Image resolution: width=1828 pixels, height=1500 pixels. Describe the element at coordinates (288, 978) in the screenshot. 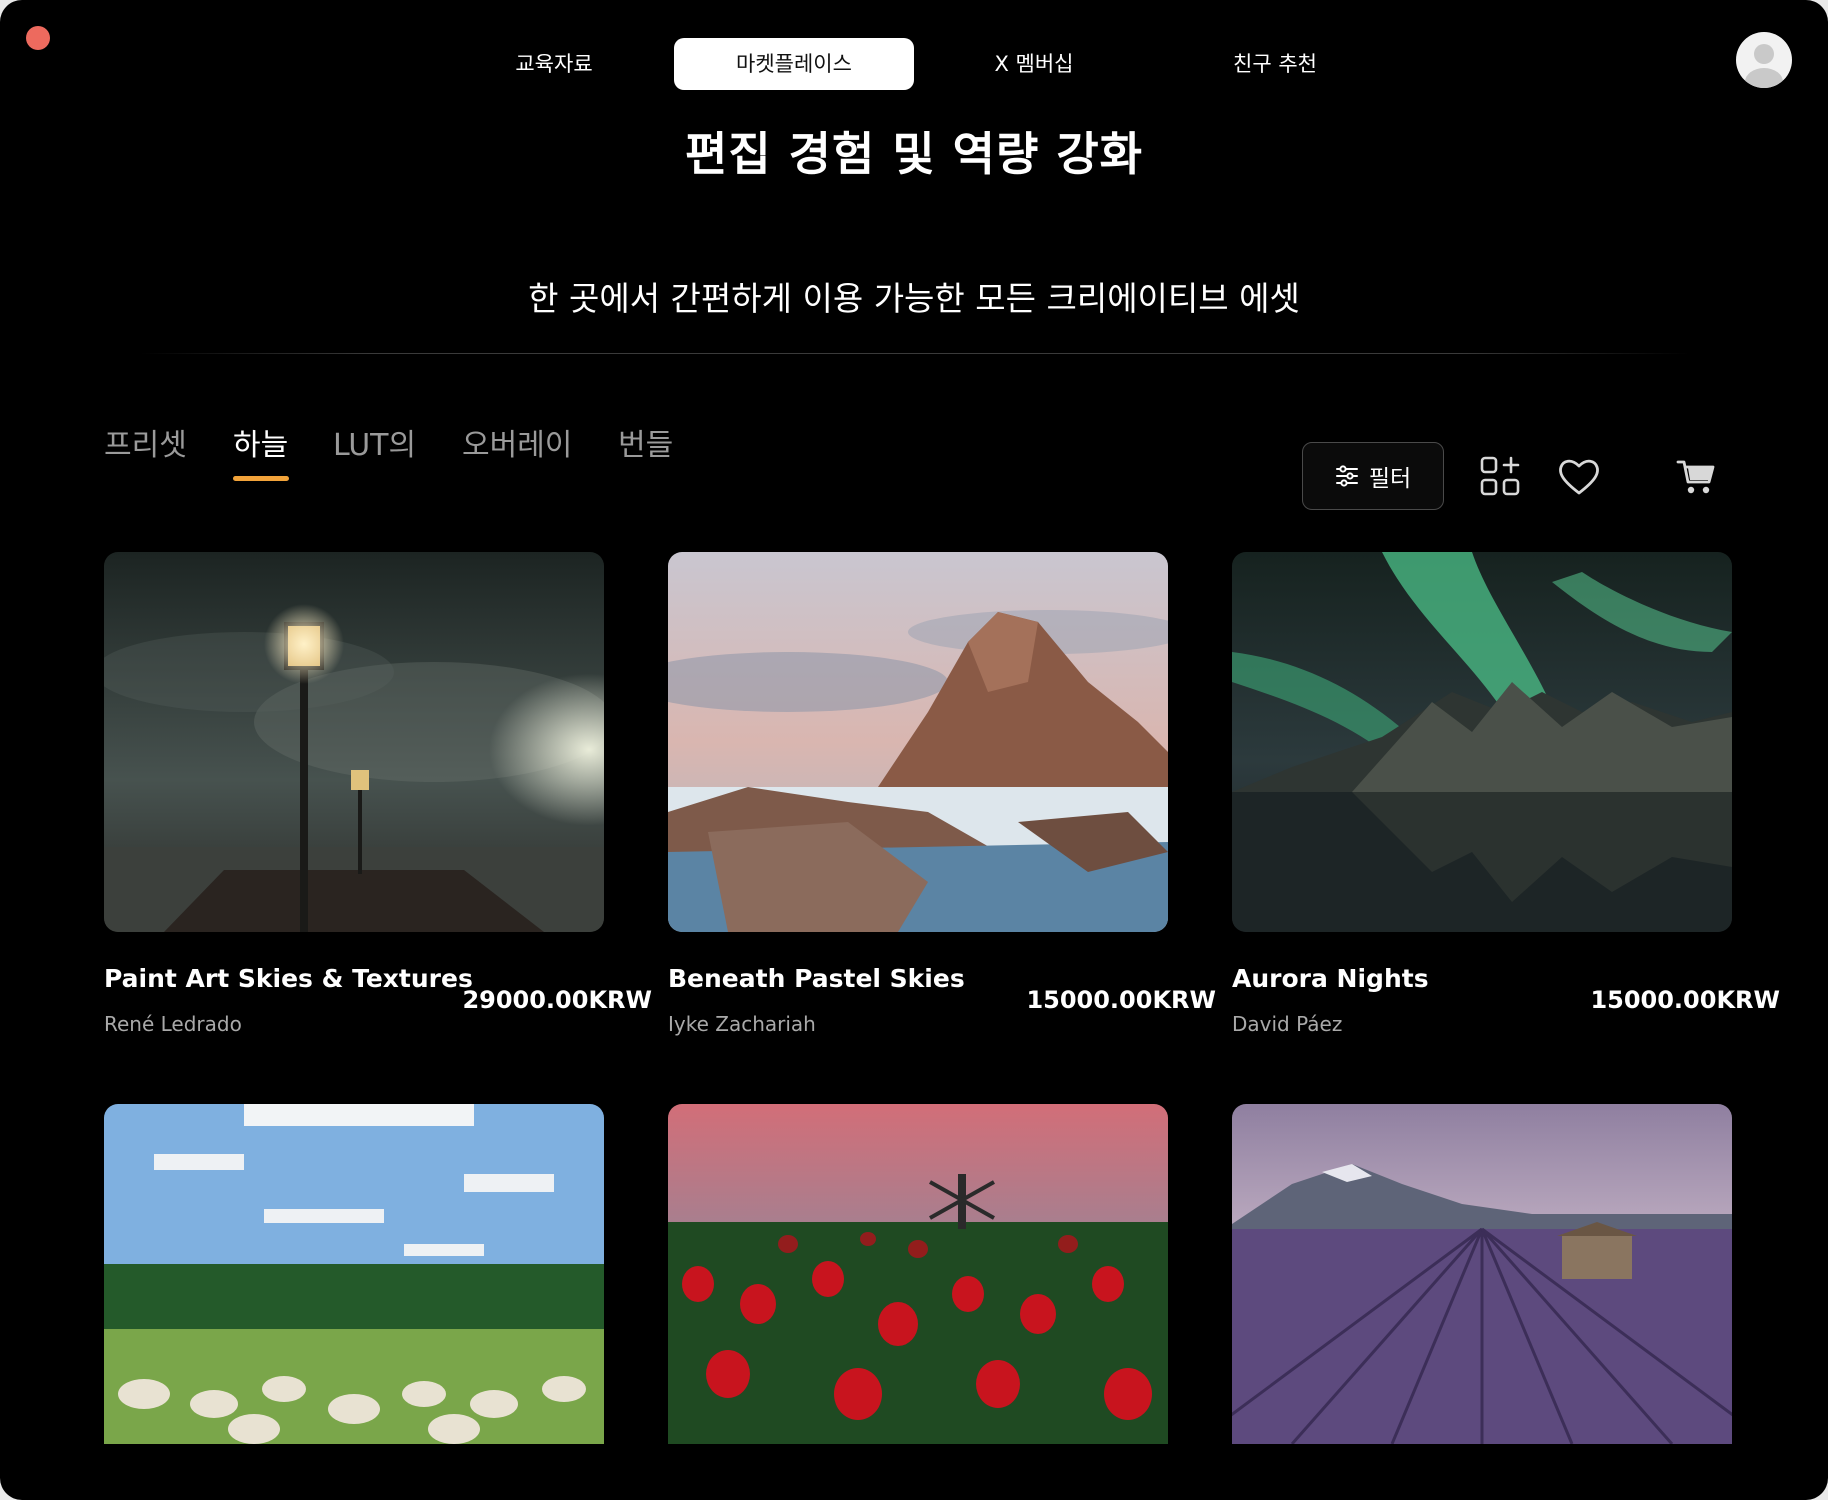

I see `product-title: Paint Art Skies & Textures` at that location.